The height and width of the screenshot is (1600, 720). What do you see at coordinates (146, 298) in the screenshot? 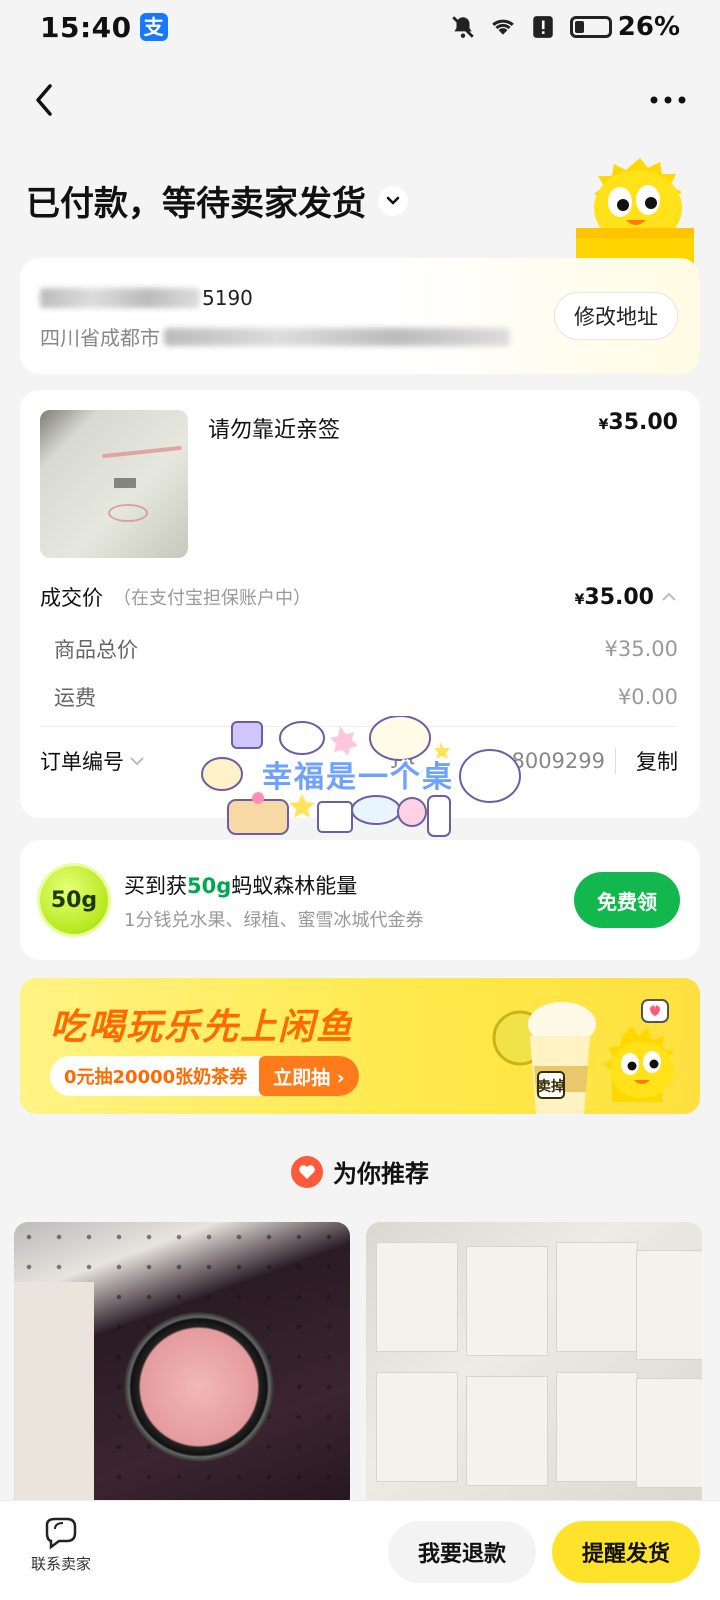
I see `receiver-phone: 5190` at bounding box center [146, 298].